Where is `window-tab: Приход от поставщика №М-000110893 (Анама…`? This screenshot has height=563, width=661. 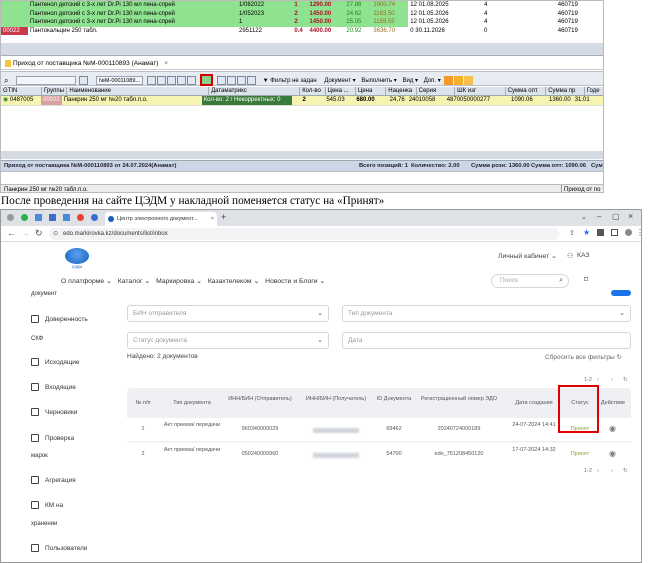
window-tab: Приход от поставщика №М-000110893 (Анама… is located at coordinates (302, 63).